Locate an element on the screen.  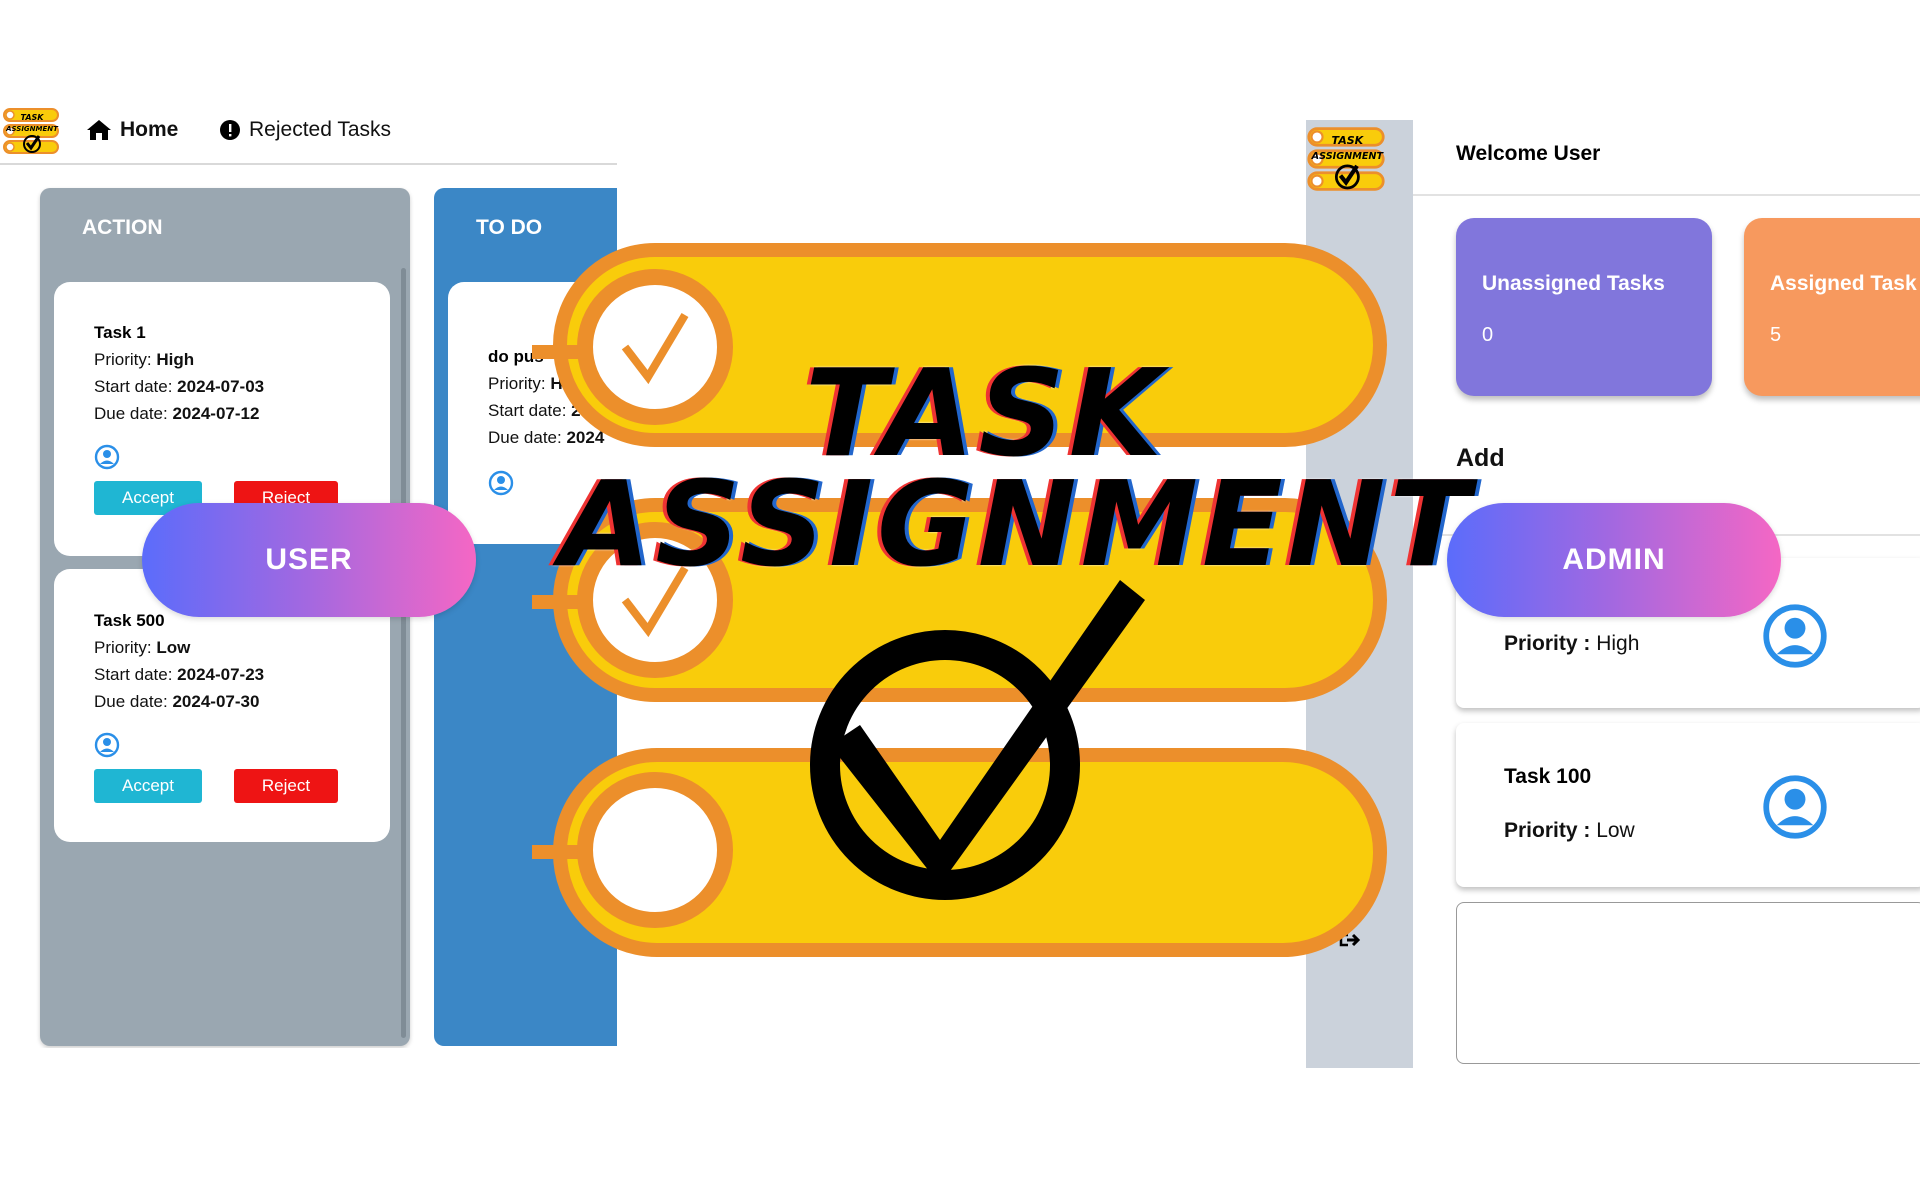
stat-title: Unassigned Tasks is located at coordinates (1573, 283).